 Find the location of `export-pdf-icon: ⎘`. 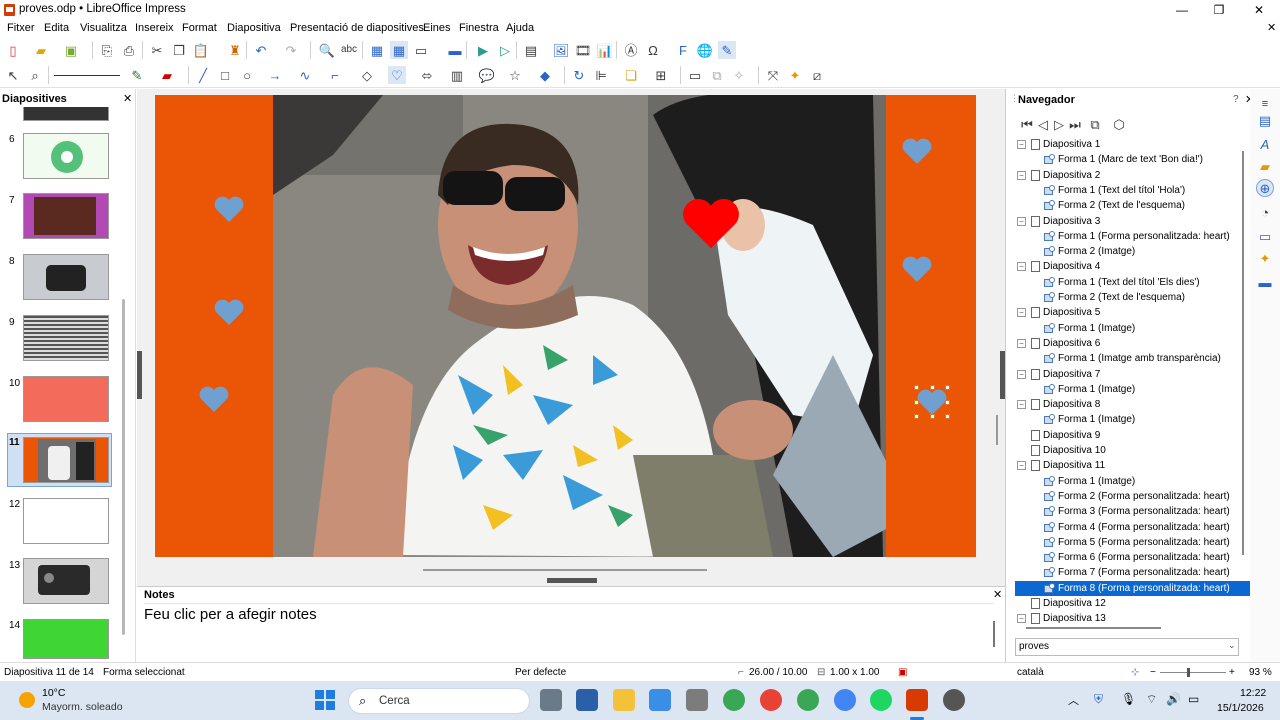

export-pdf-icon: ⎘ is located at coordinates (107, 50).